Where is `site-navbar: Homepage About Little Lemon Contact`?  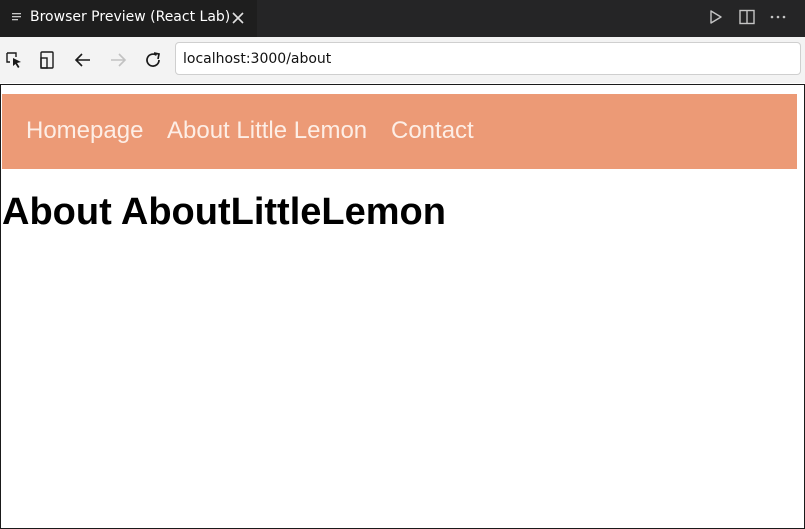 site-navbar: Homepage About Little Lemon Contact is located at coordinates (399, 131).